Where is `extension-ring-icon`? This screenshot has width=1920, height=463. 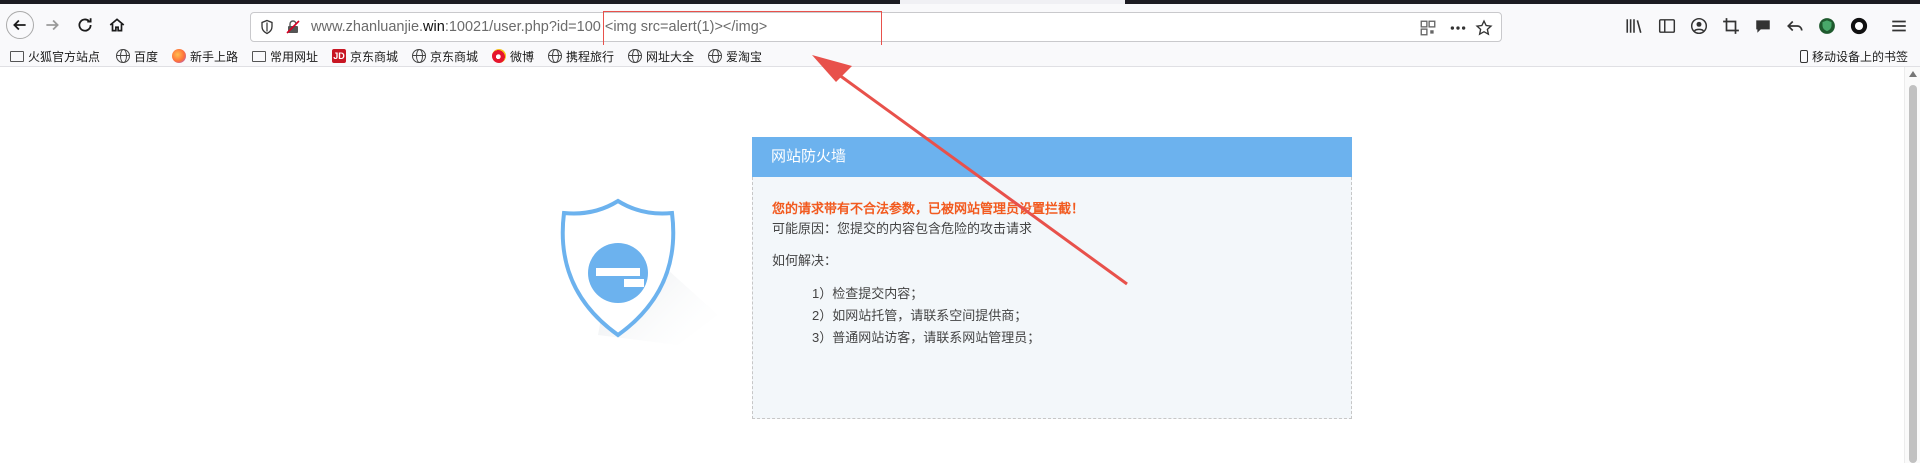 extension-ring-icon is located at coordinates (1859, 26).